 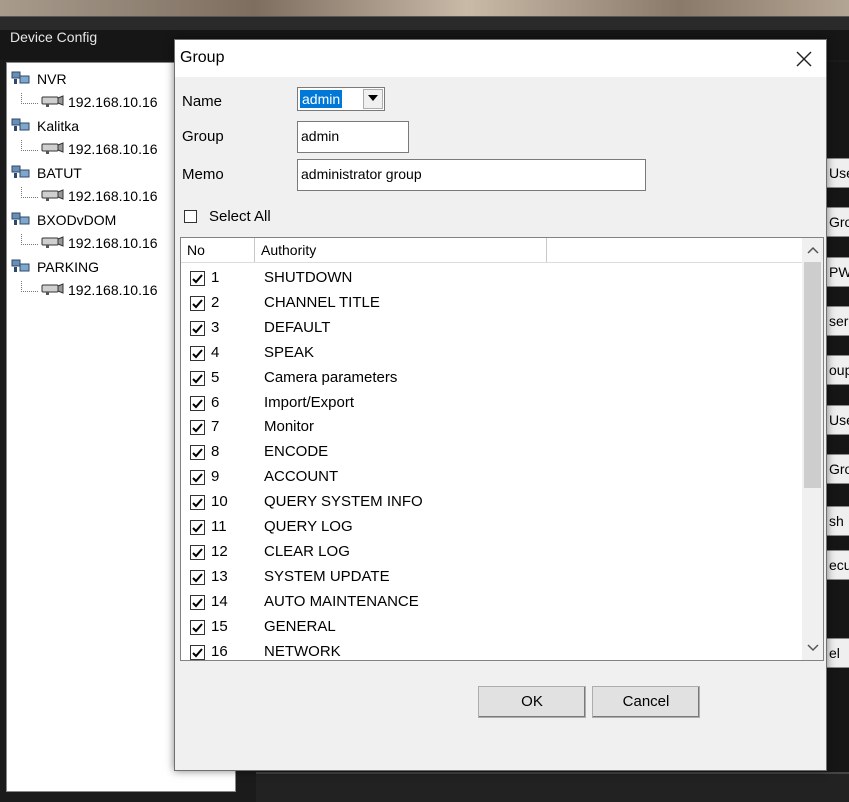 What do you see at coordinates (491, 502) in the screenshot?
I see `authority-row: 10 QUERY SYSTEM INFO` at bounding box center [491, 502].